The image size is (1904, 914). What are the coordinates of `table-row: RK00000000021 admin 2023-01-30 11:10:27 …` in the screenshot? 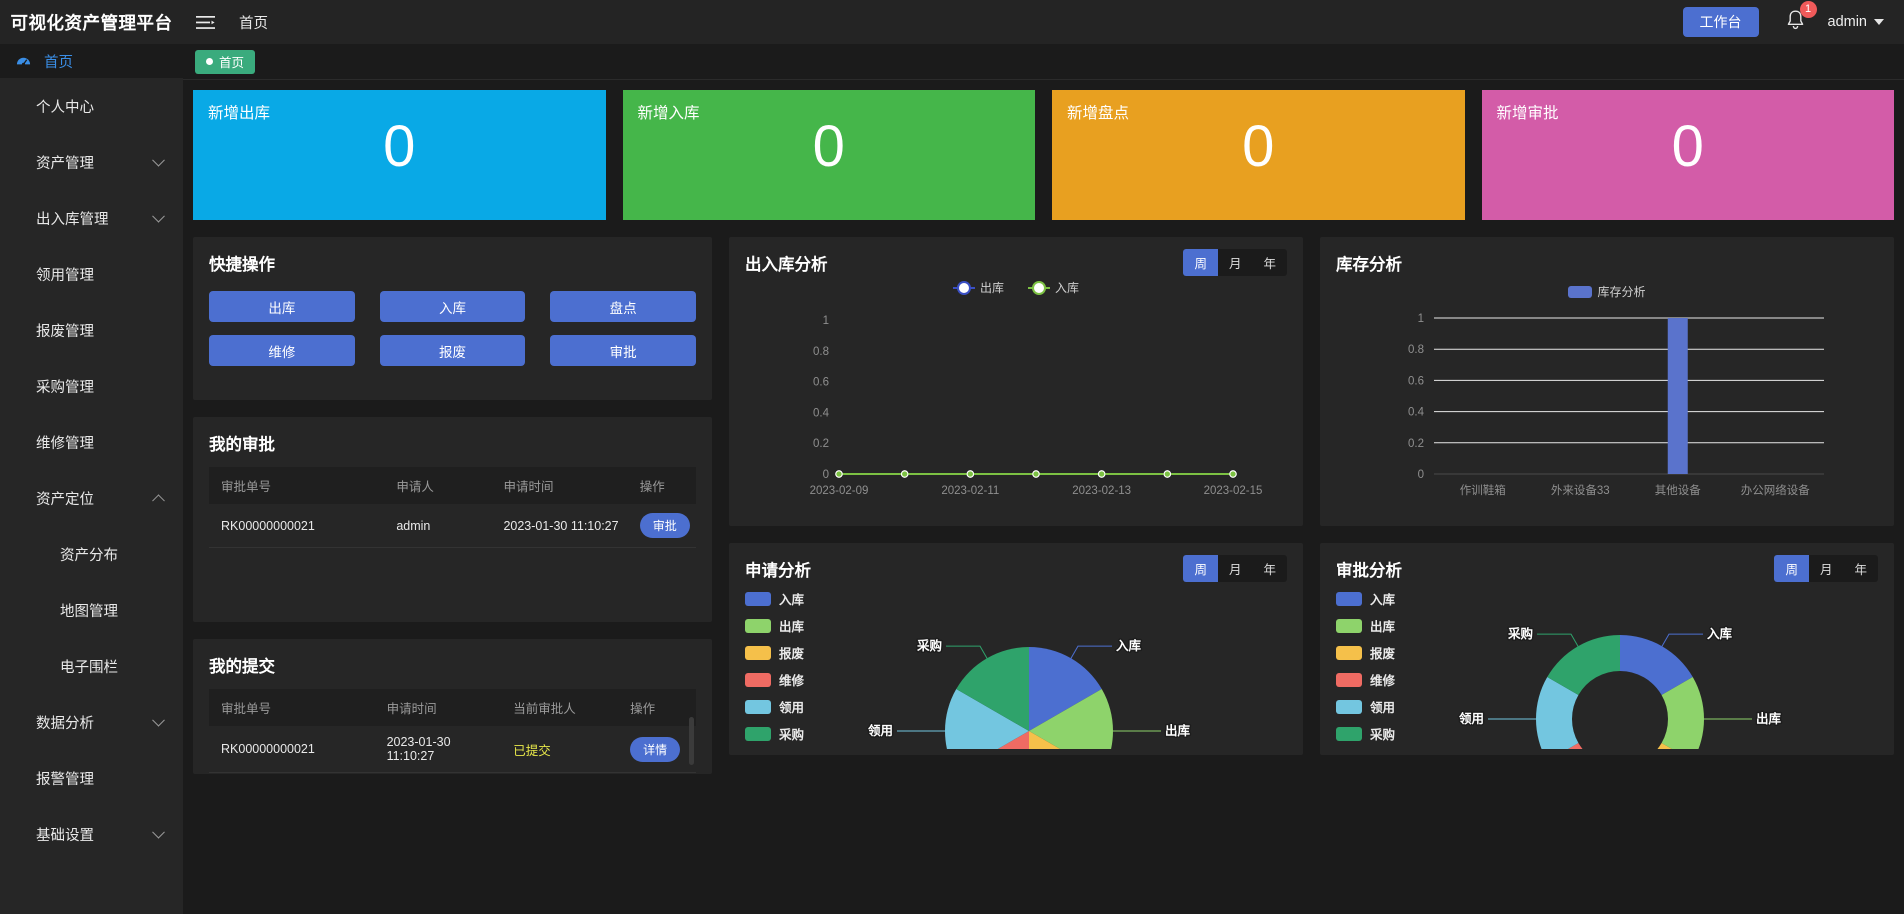 It's located at (452, 526).